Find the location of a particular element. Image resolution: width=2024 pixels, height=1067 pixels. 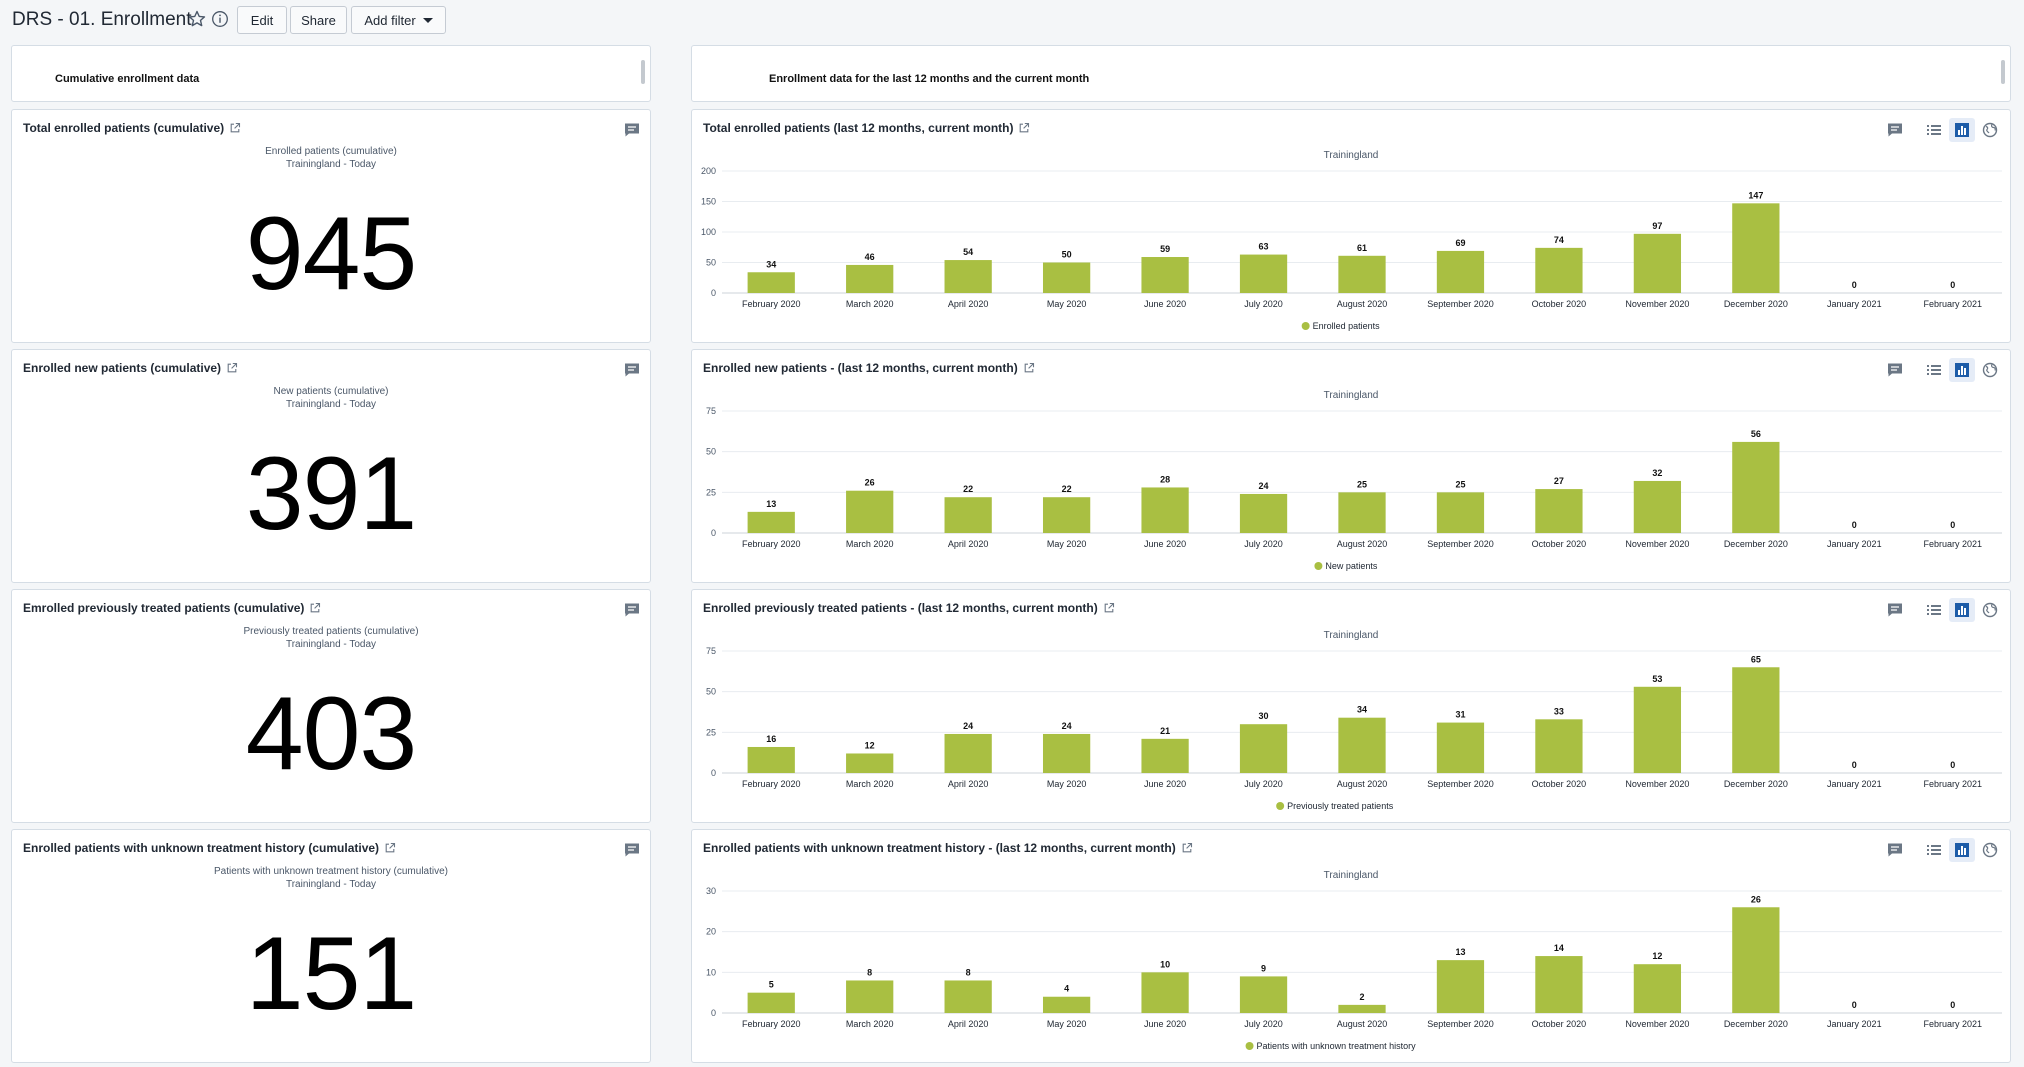

x-tick-label: May 2020 is located at coordinates (1067, 544).